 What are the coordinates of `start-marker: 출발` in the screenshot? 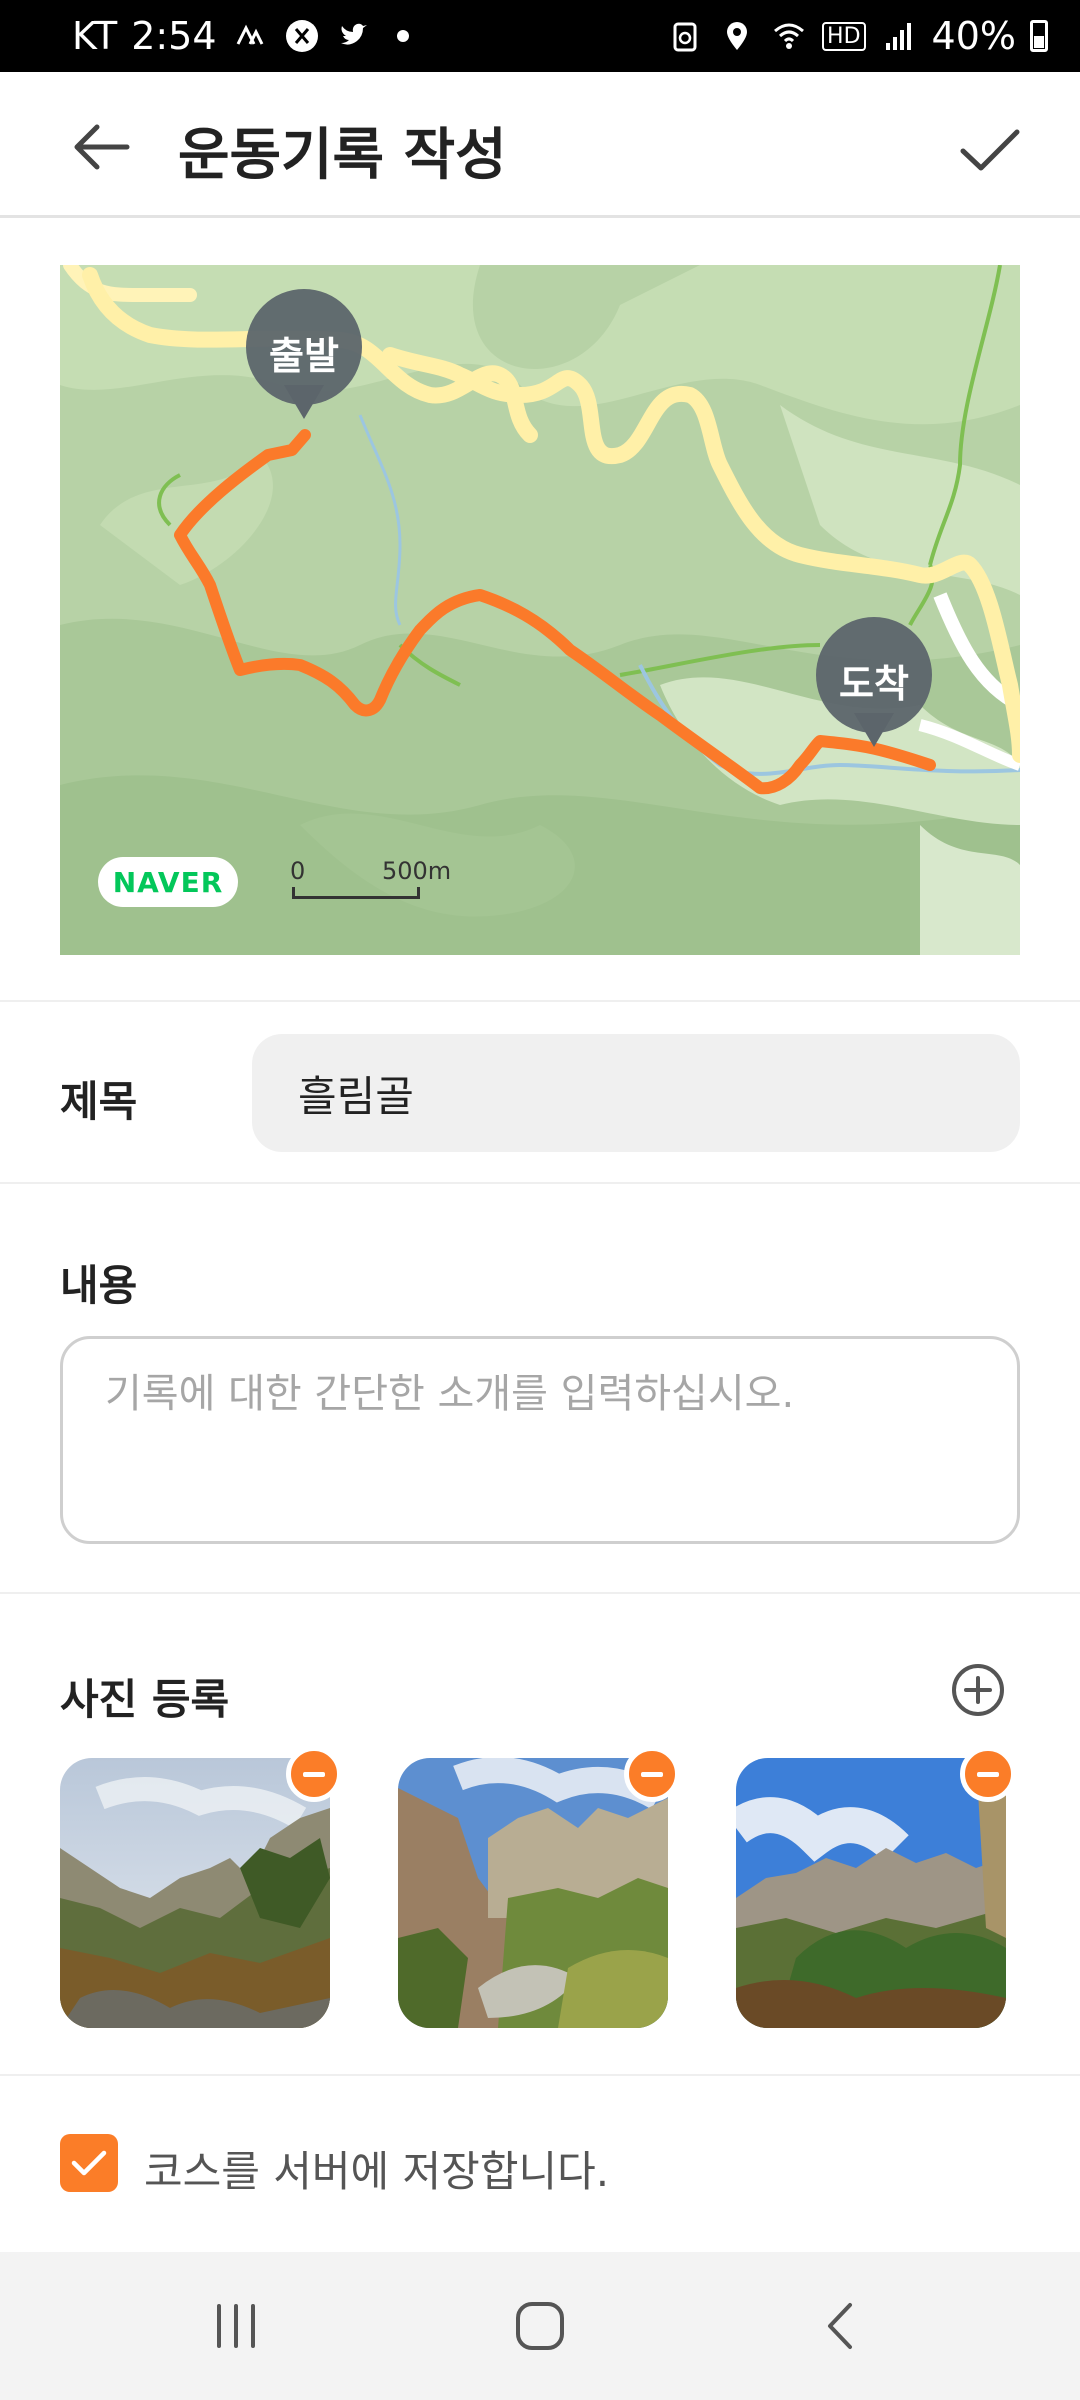 It's located at (304, 359).